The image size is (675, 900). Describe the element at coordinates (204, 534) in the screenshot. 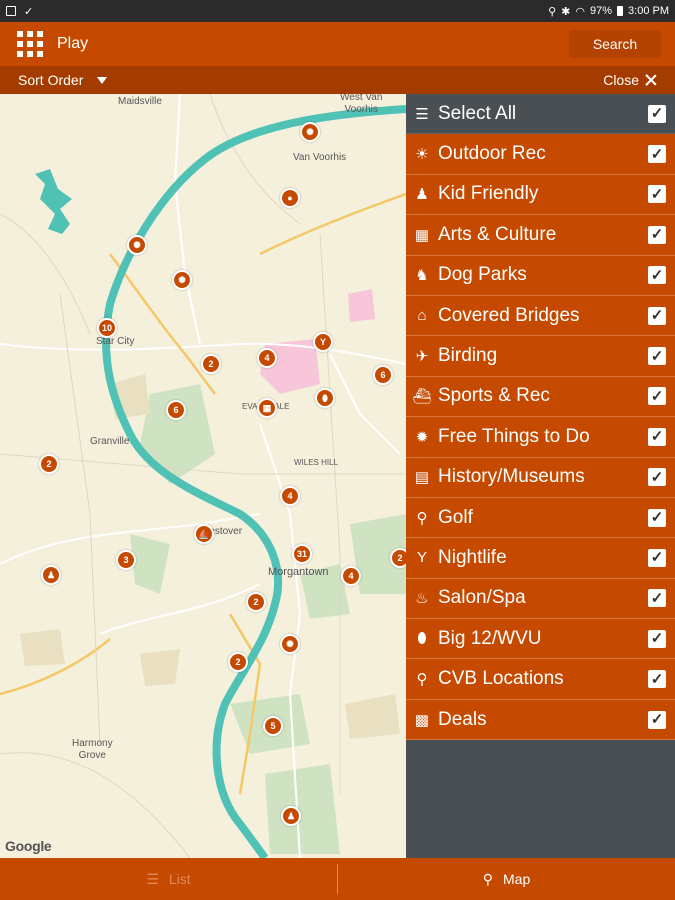

I see `map-marker-sports: ⛵` at that location.